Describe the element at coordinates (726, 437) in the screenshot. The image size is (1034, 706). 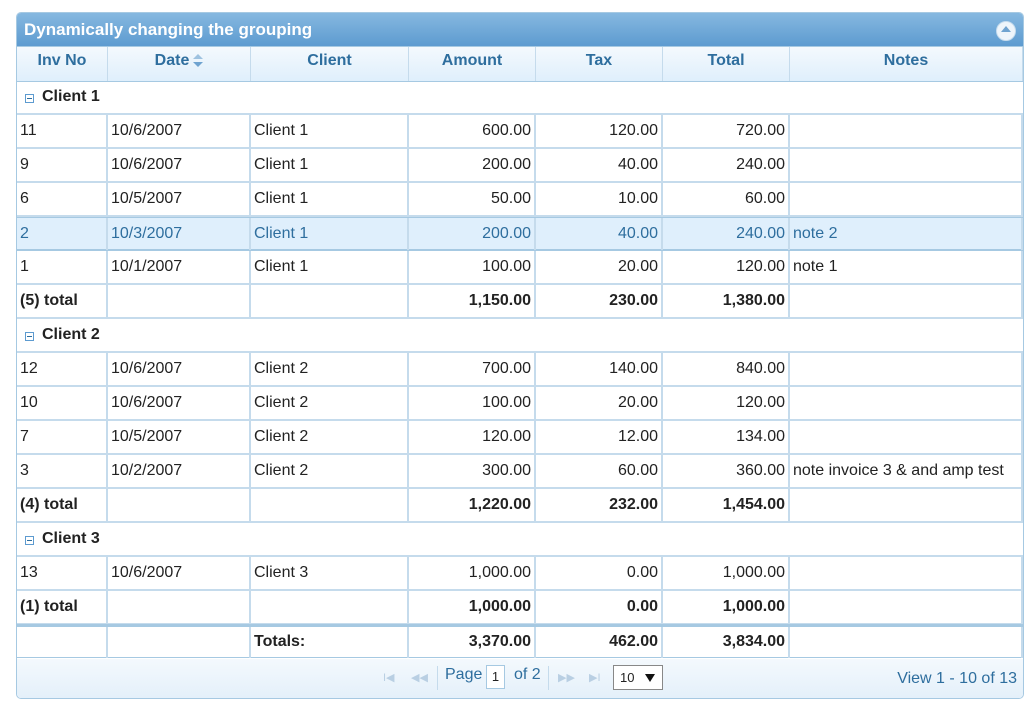
I see `cell-total: 134.00` at that location.